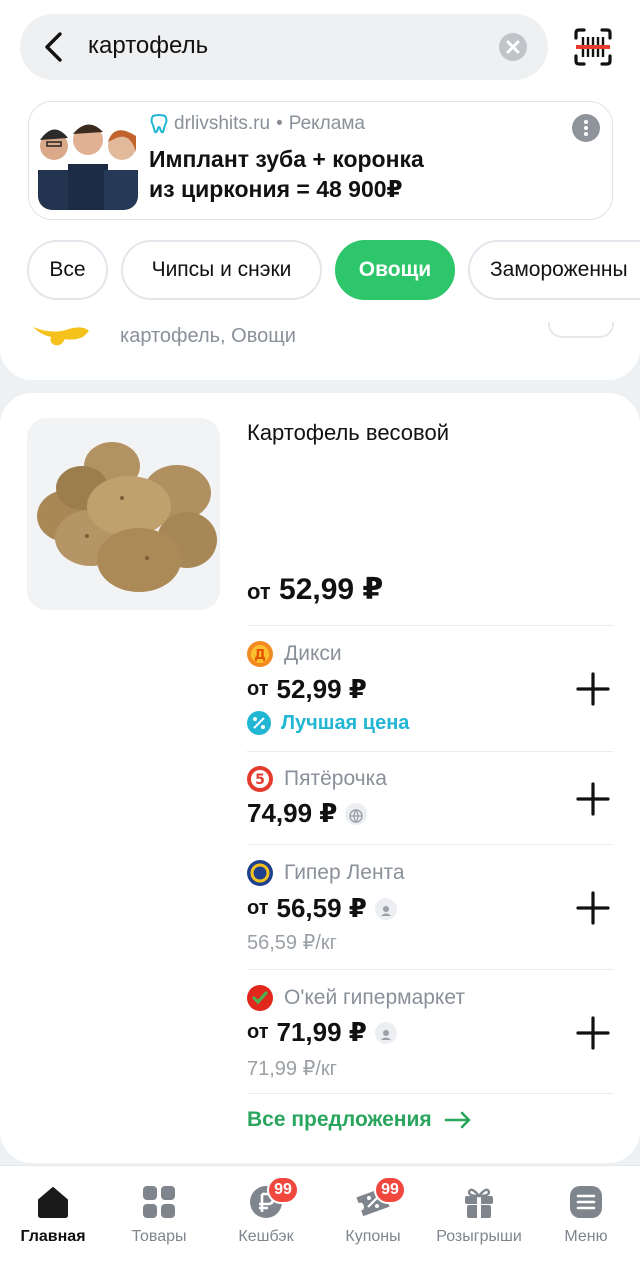  Describe the element at coordinates (259, 591) in the screenshot. I see `price-prefix: от` at that location.